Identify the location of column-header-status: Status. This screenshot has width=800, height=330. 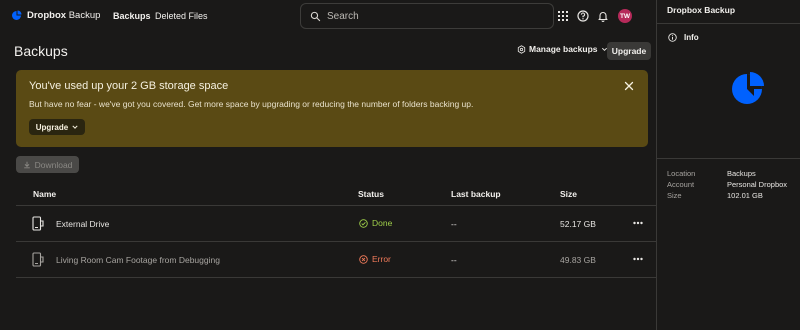
(371, 194).